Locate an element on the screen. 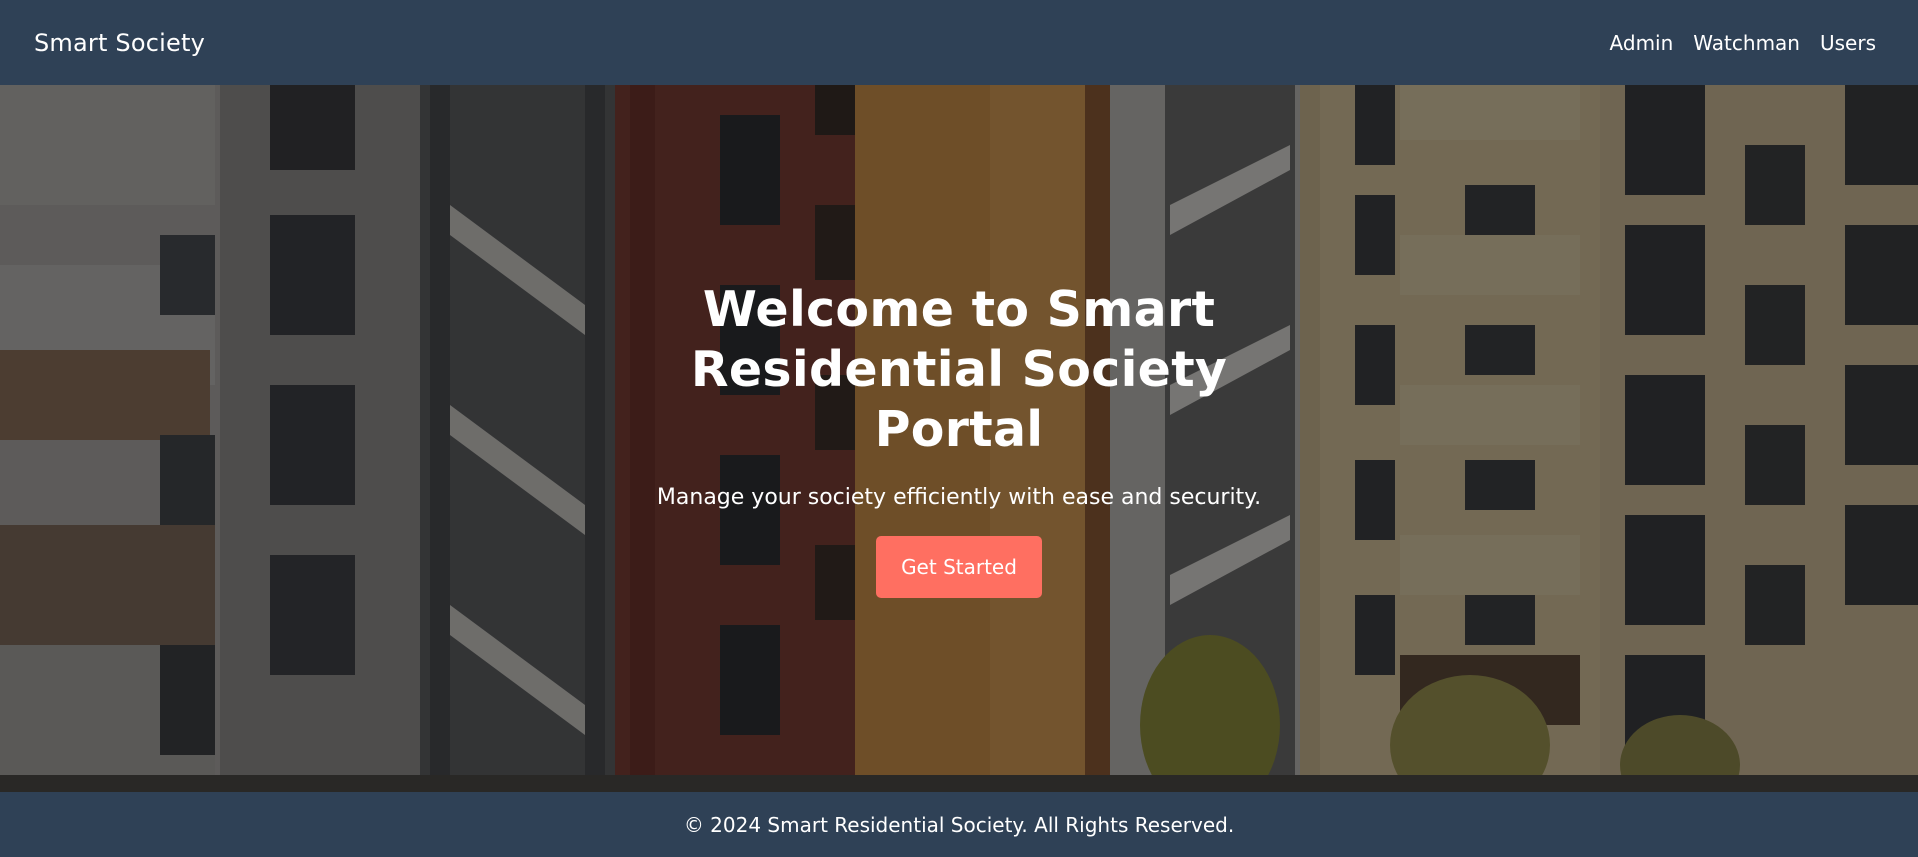 The width and height of the screenshot is (1918, 857). nav-links: Admin Watchman Users is located at coordinates (1747, 43).